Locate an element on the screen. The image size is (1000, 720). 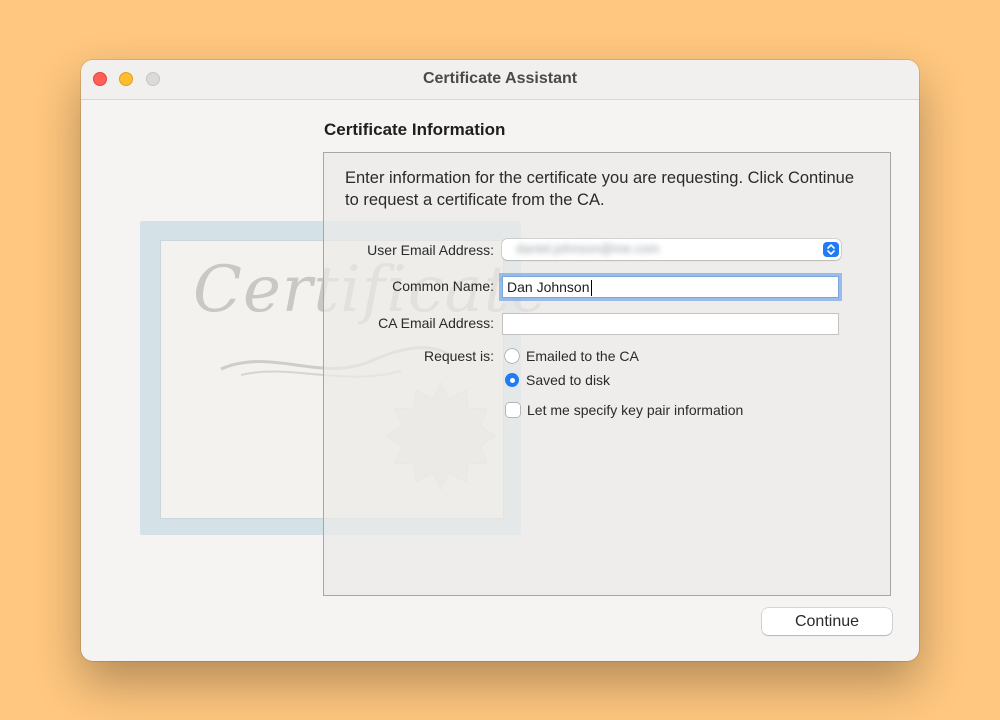
common-name-value: Dan Johnson is located at coordinates (548, 287).